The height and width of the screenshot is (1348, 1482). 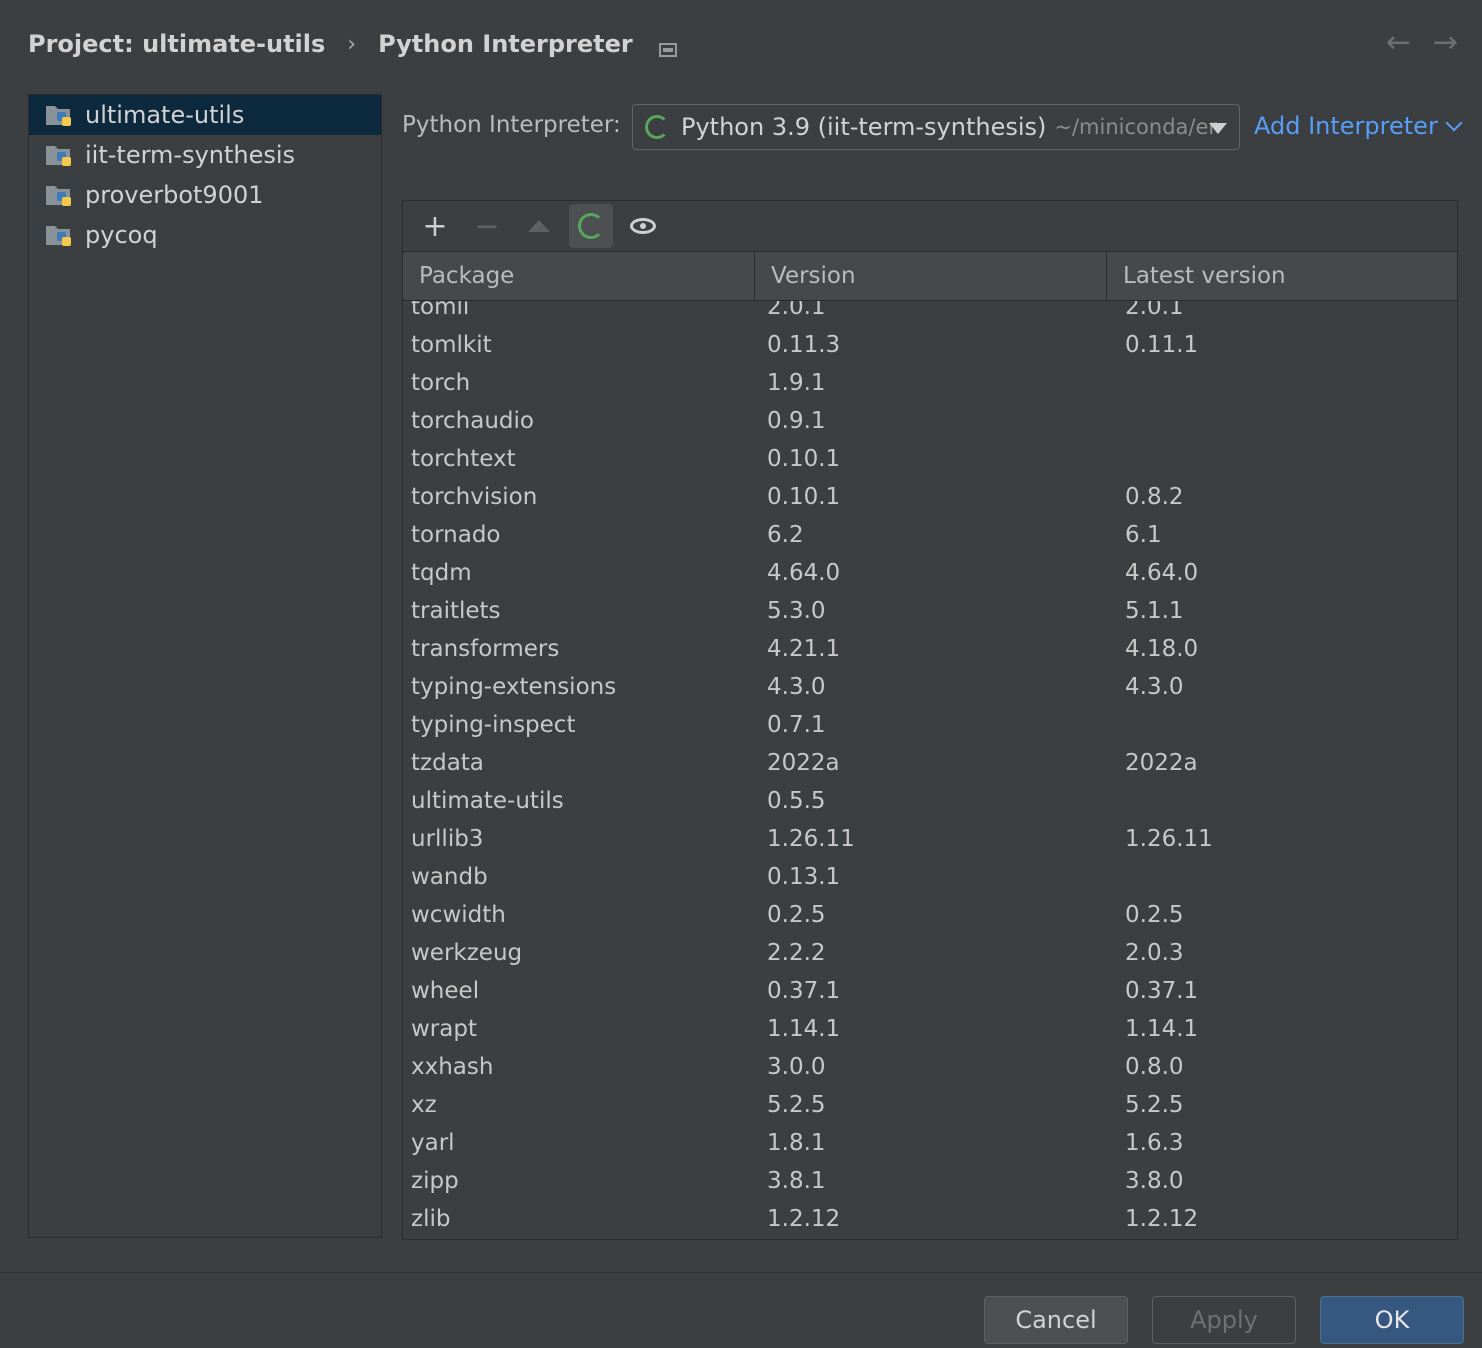 I want to click on package-name-cell: tzdata, so click(x=447, y=763).